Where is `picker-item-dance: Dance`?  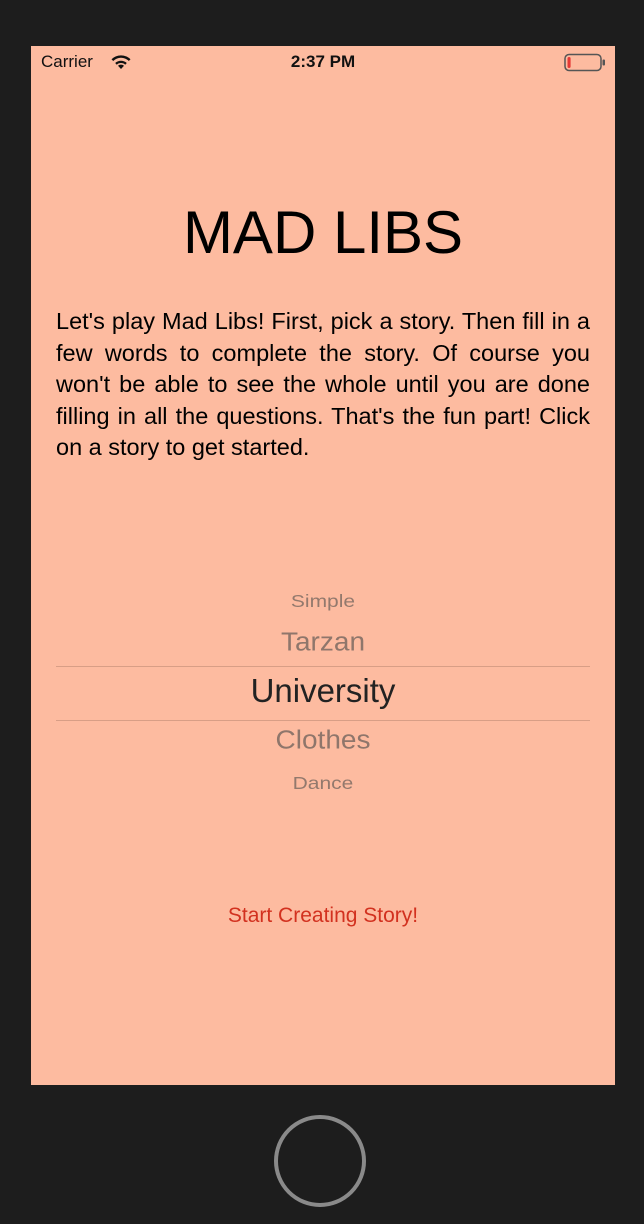
picker-item-dance: Dance is located at coordinates (323, 784).